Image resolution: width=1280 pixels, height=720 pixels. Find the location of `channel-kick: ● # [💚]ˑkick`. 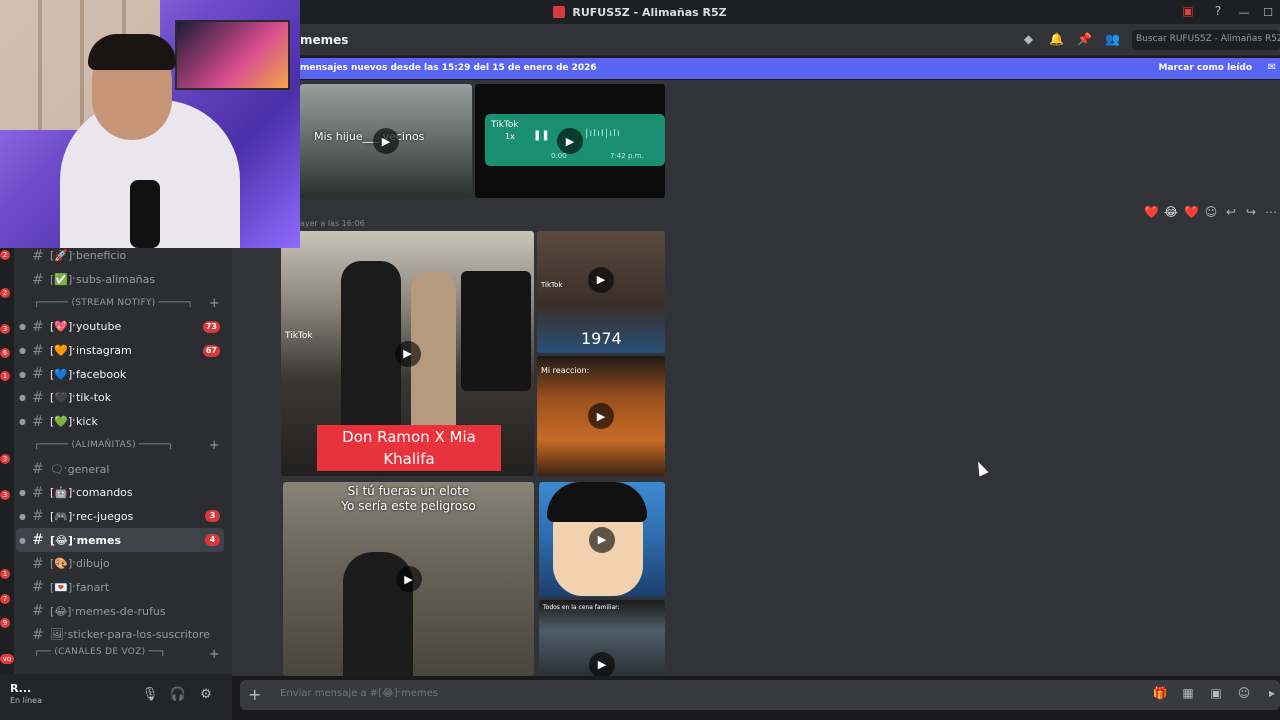

channel-kick: ● # [💚]ˑkick is located at coordinates (123, 422).